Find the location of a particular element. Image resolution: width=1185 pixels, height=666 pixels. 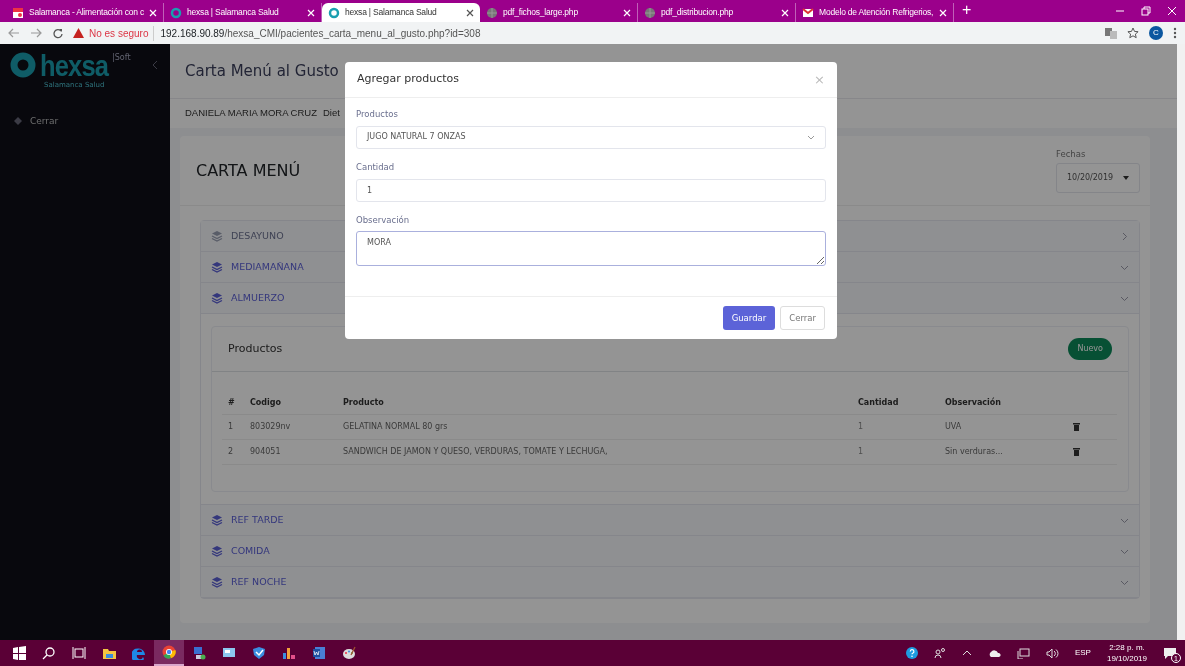

table-cell: 2 is located at coordinates (231, 451).